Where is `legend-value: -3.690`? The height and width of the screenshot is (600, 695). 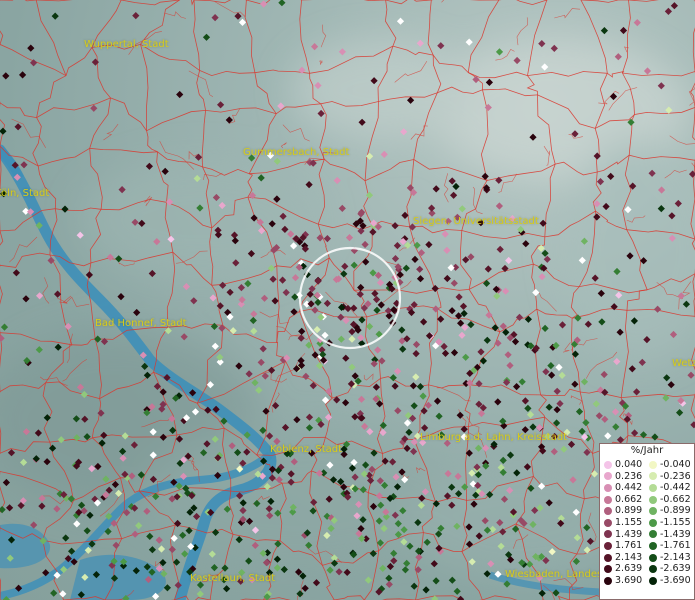
legend-value: -3.690 is located at coordinates (675, 580).